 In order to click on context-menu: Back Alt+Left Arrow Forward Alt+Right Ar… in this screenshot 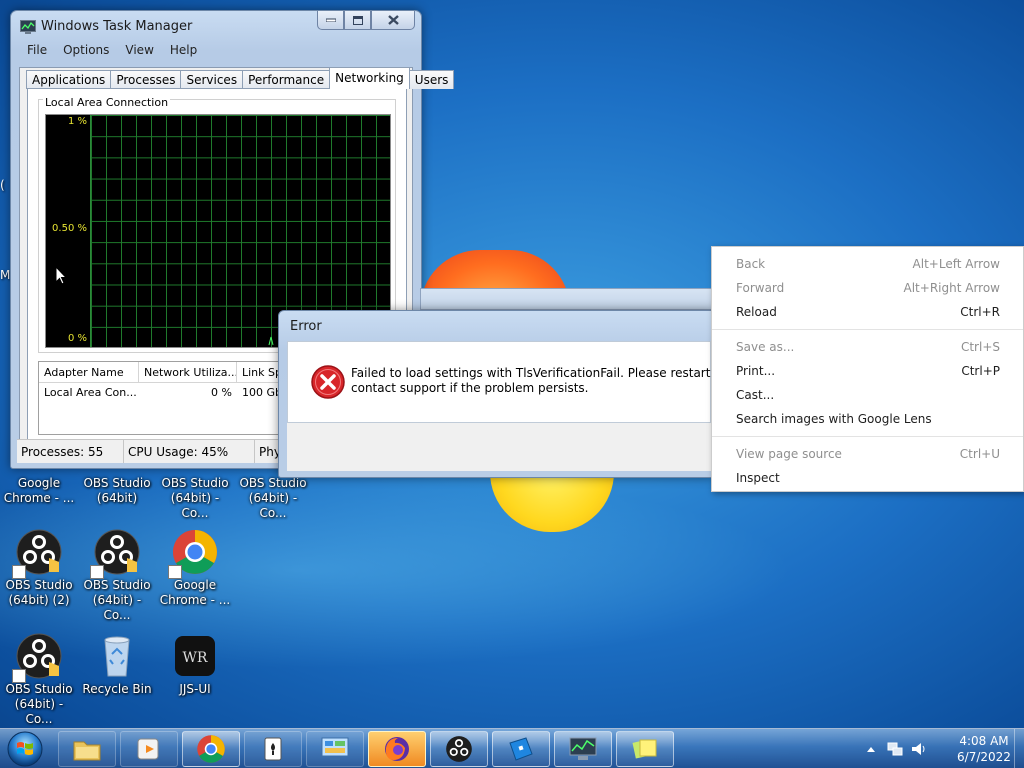, I will do `click(867, 369)`.